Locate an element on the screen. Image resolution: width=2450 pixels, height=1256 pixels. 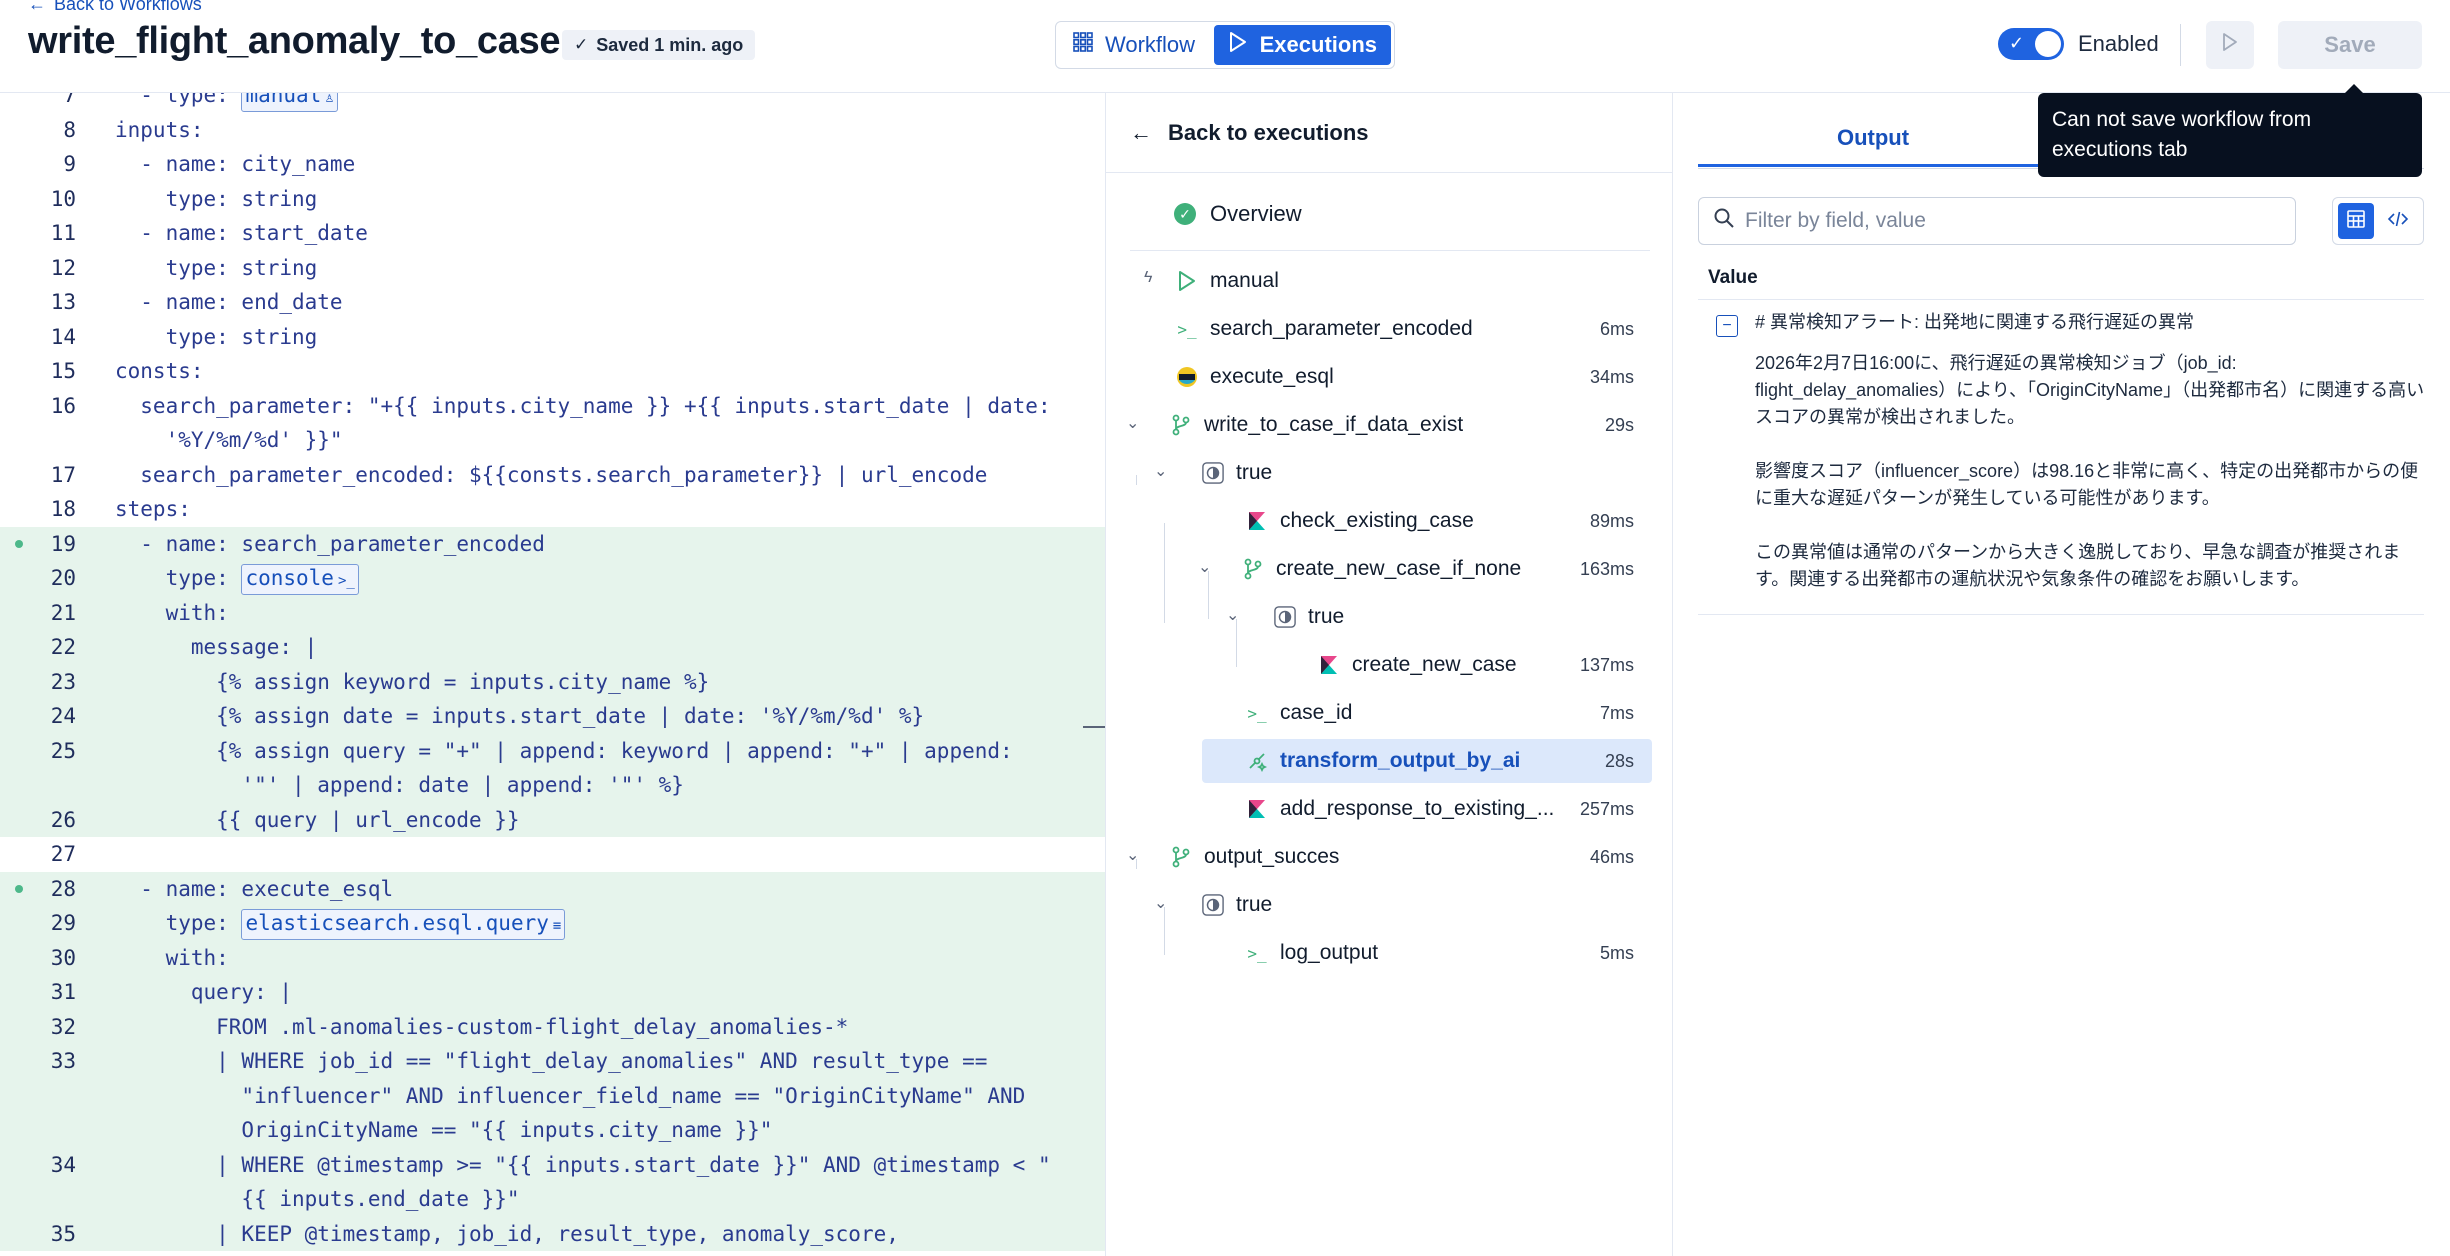
step-item: execute_esql 34ms is located at coordinates (1408, 377).